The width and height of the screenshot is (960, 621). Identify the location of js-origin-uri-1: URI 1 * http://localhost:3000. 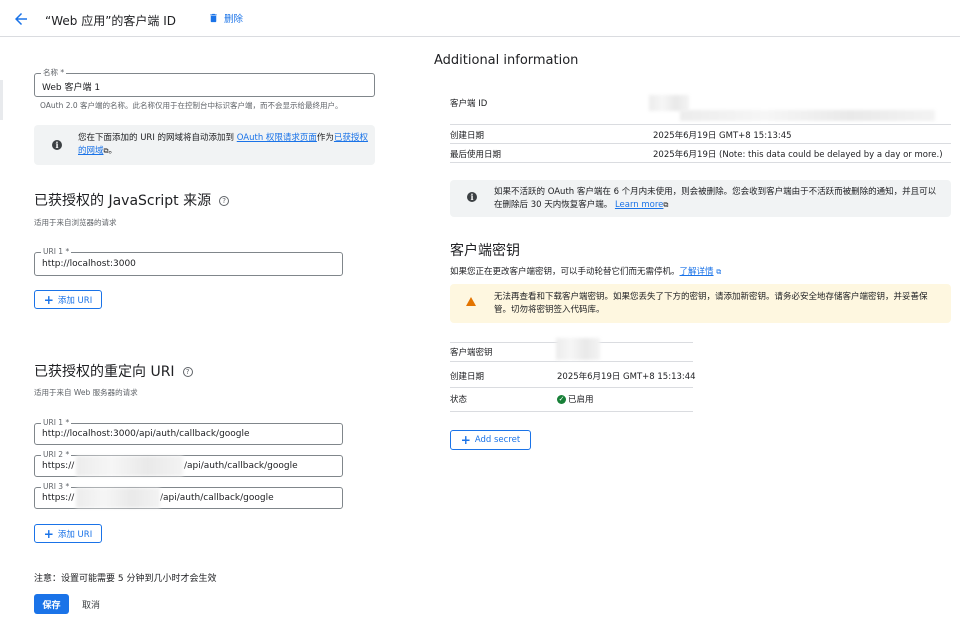
(188, 261).